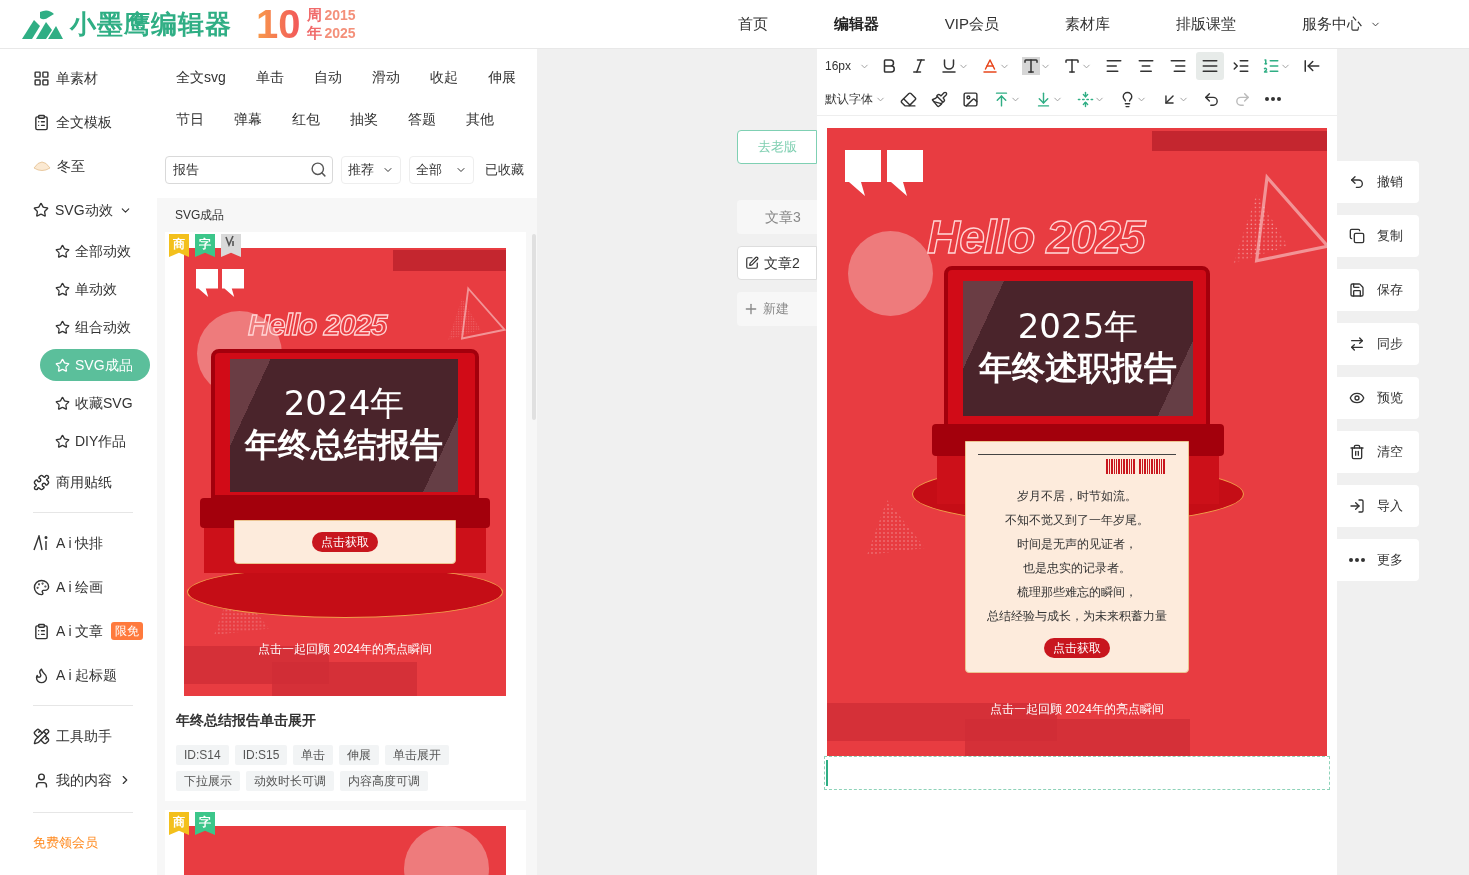  Describe the element at coordinates (78, 122) in the screenshot. I see `sidebar-item: 全文模板` at that location.